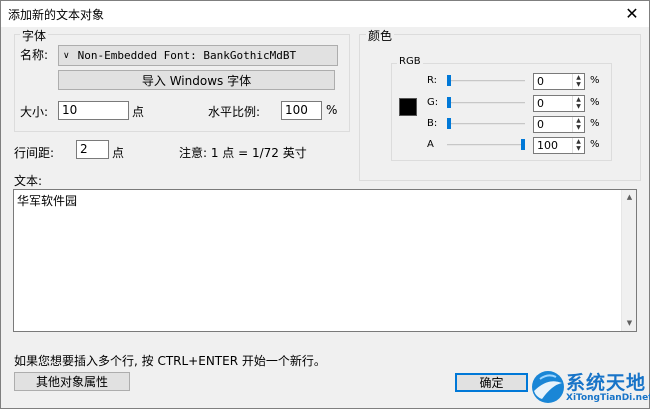  I want to click on import-windows-font-button: 导入 Windows 字体, so click(196, 80).